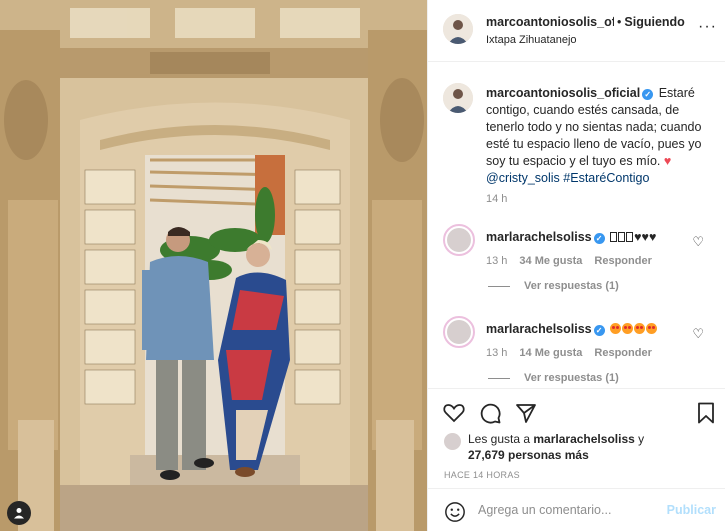 Image resolution: width=725 pixels, height=531 pixels. I want to click on publish-button: Publicar, so click(691, 510).